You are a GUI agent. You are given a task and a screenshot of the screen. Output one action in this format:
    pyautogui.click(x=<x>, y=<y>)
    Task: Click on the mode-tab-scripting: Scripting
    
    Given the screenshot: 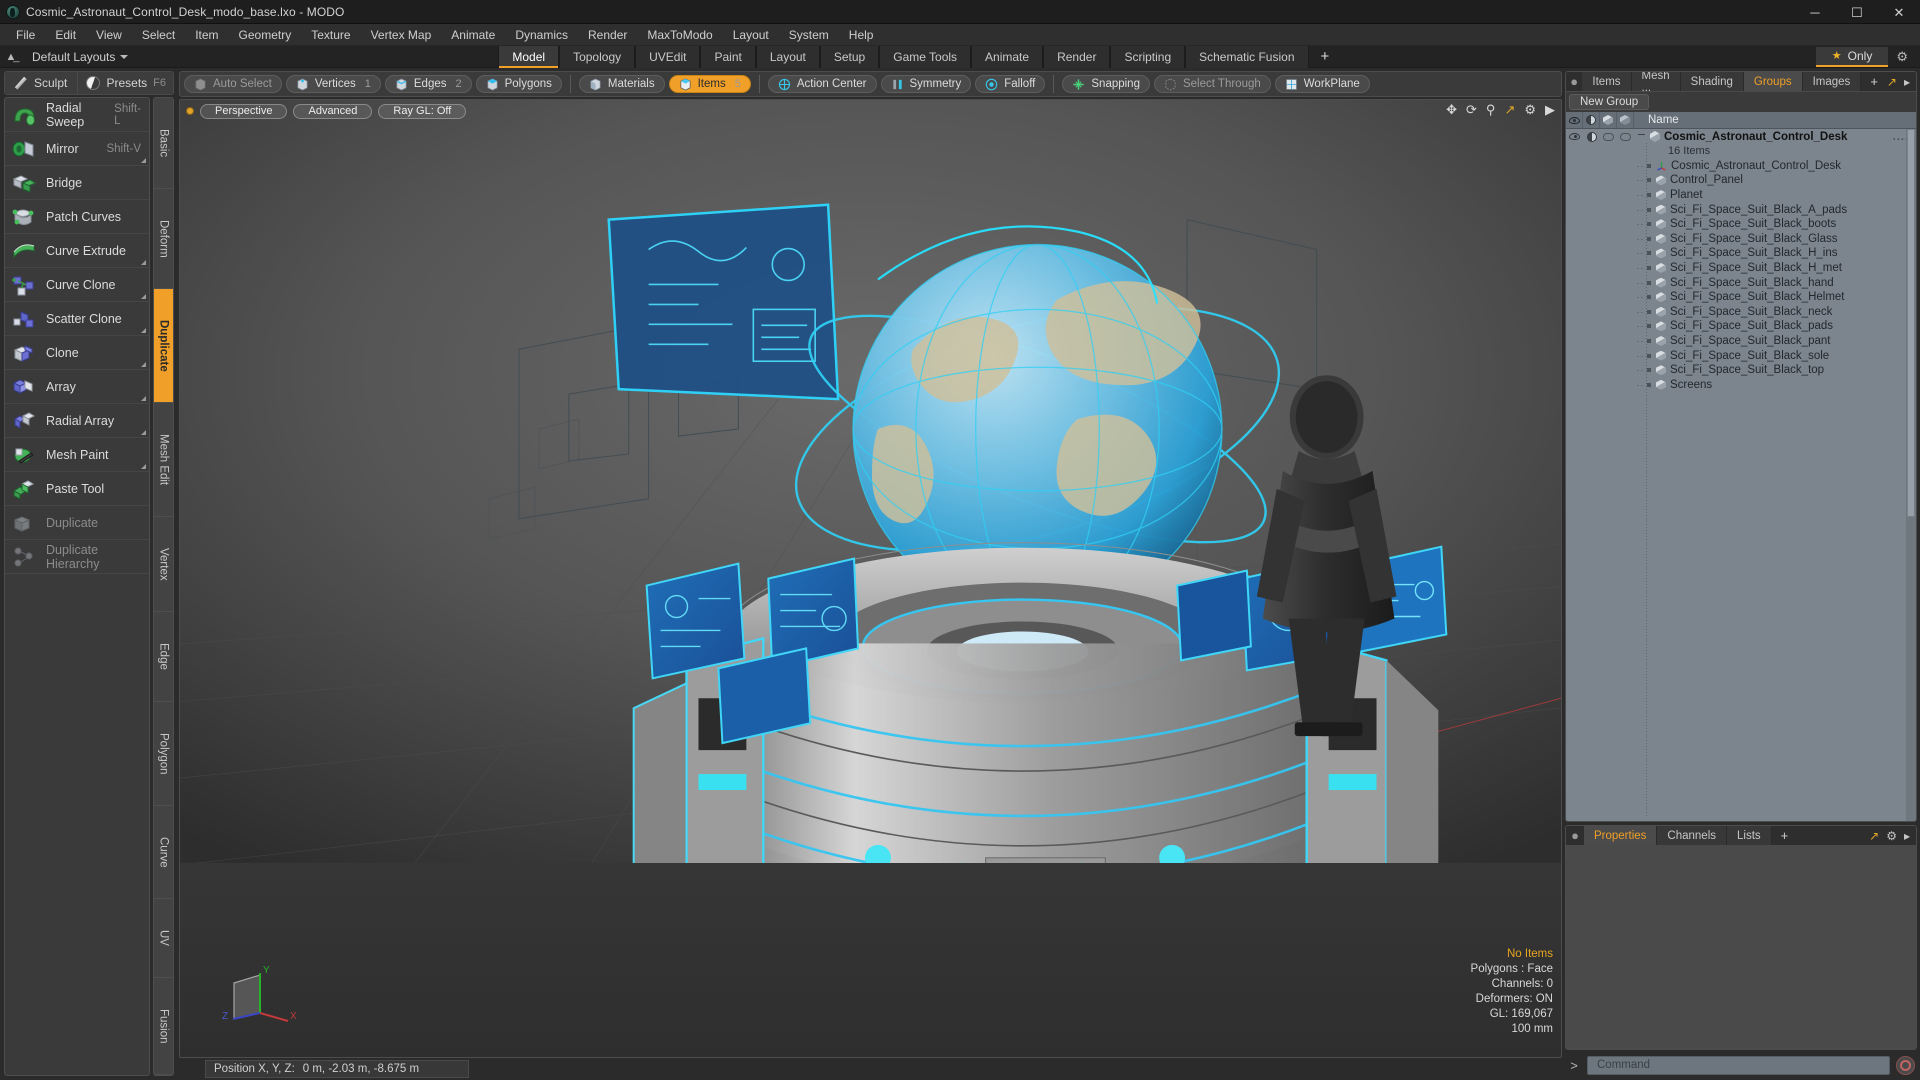 What is the action you would take?
    pyautogui.click(x=1148, y=56)
    